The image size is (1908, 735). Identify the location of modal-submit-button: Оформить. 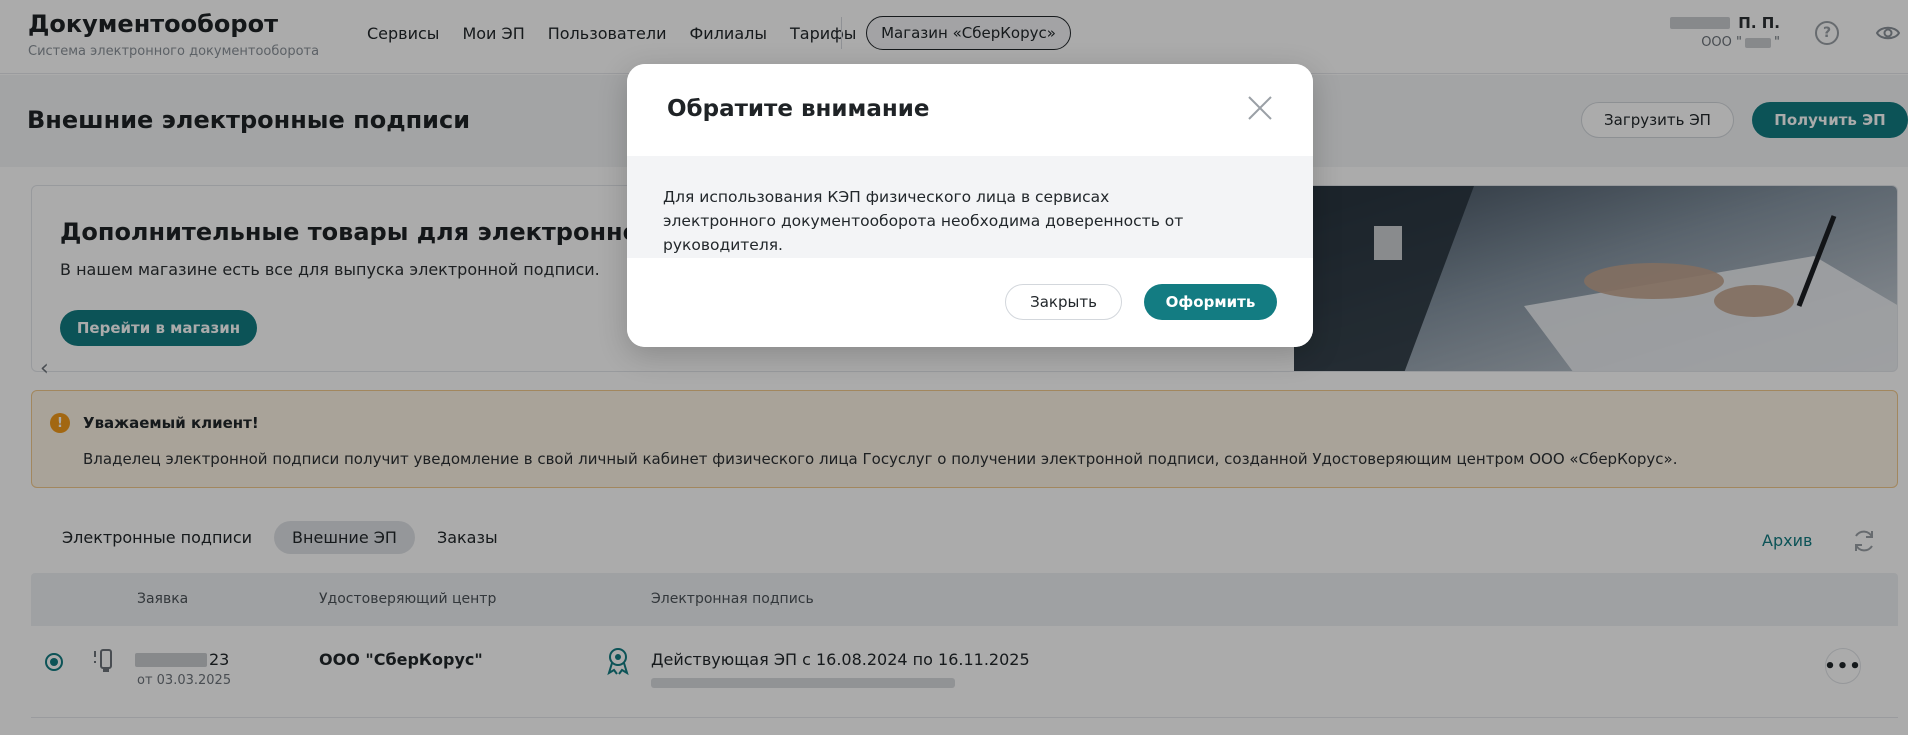
(1210, 302).